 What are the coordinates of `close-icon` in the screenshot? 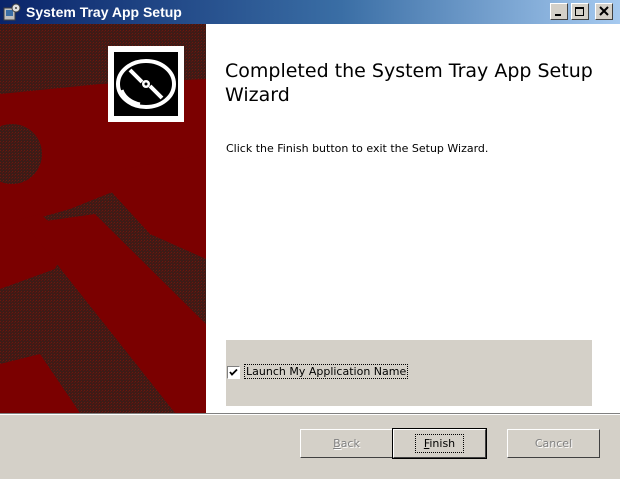 It's located at (604, 11).